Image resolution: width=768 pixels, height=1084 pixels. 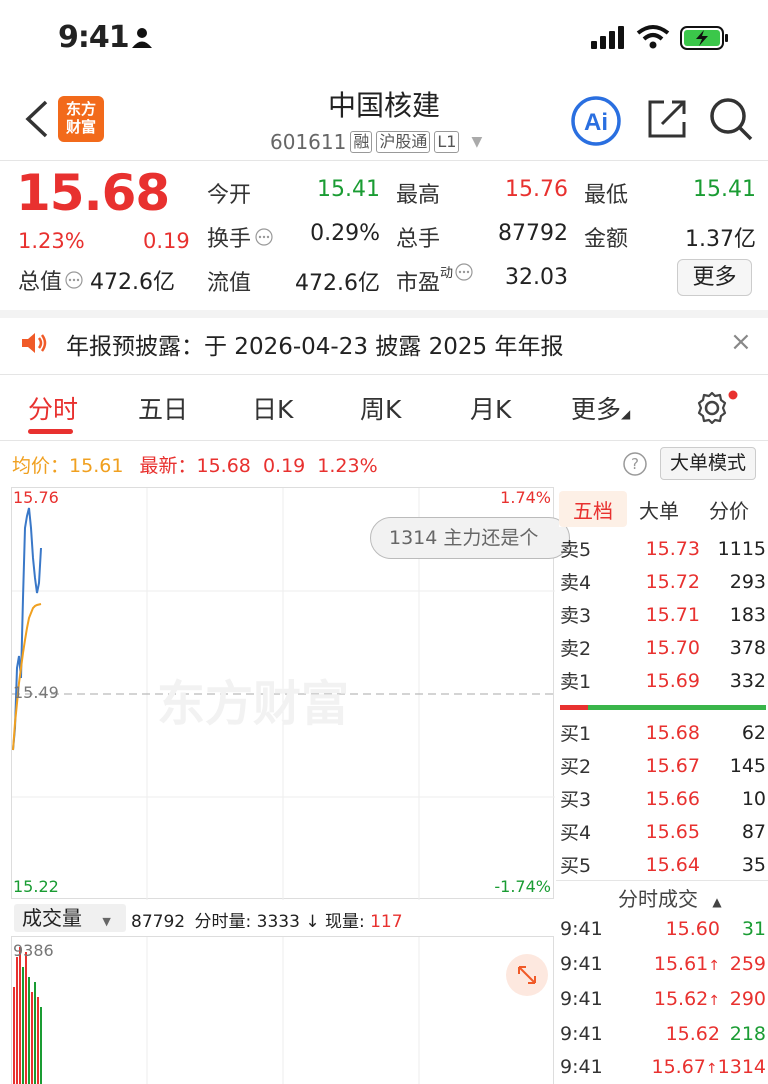 What do you see at coordinates (714, 277) in the screenshot?
I see `more-quote-button: 更多` at bounding box center [714, 277].